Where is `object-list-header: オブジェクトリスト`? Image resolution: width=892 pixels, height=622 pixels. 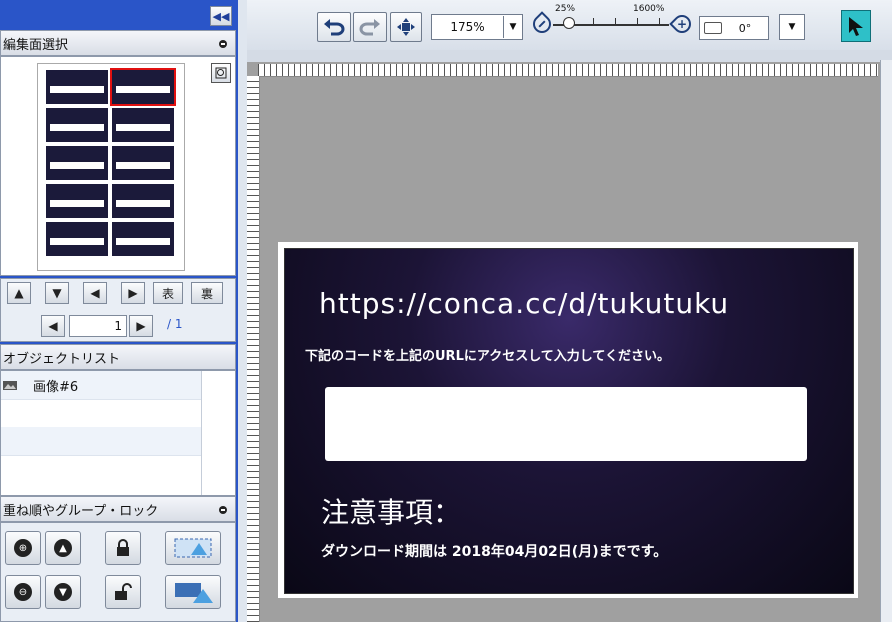
object-list-header: オブジェクトリスト is located at coordinates (118, 357).